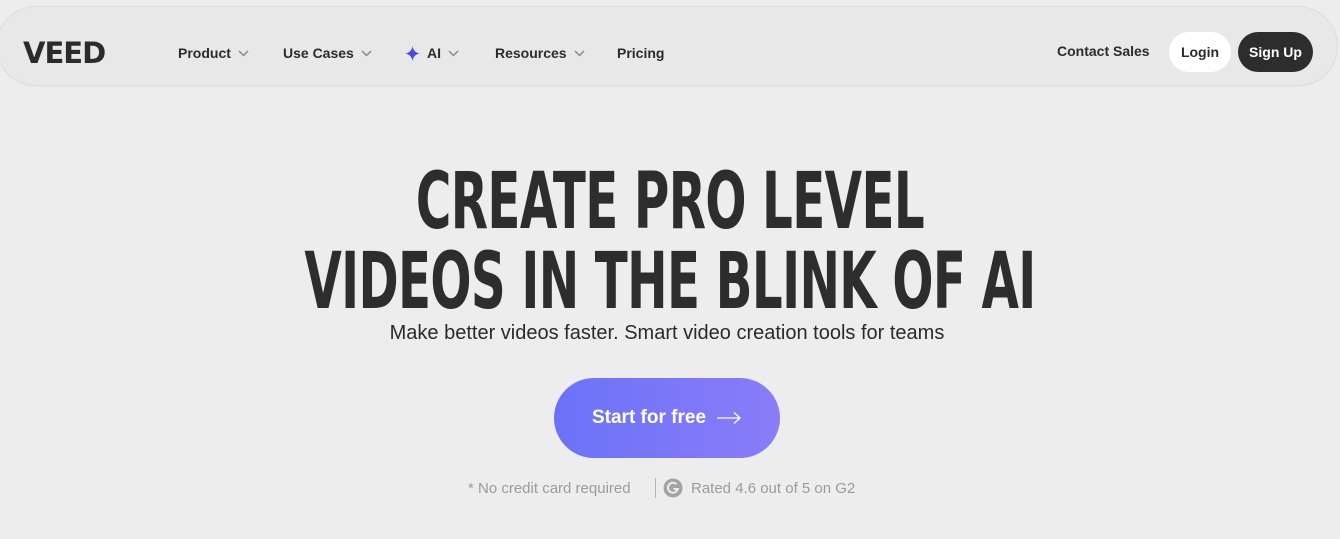 Image resolution: width=1340 pixels, height=539 pixels. I want to click on nav-resources-label: Resources, so click(531, 53).